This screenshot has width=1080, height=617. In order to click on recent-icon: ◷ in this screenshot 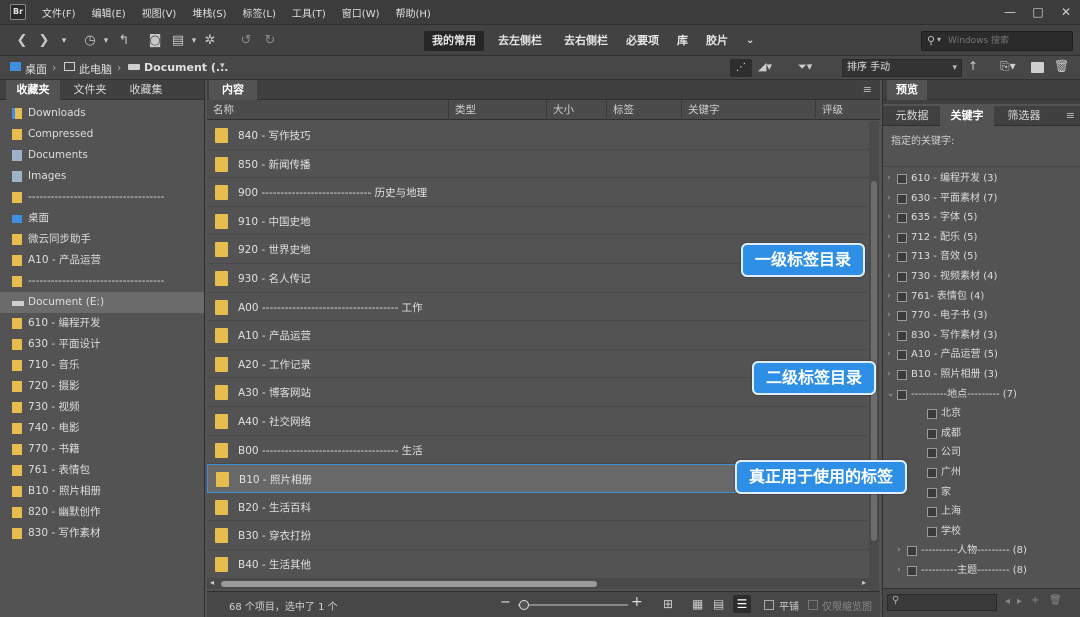, I will do `click(90, 41)`.